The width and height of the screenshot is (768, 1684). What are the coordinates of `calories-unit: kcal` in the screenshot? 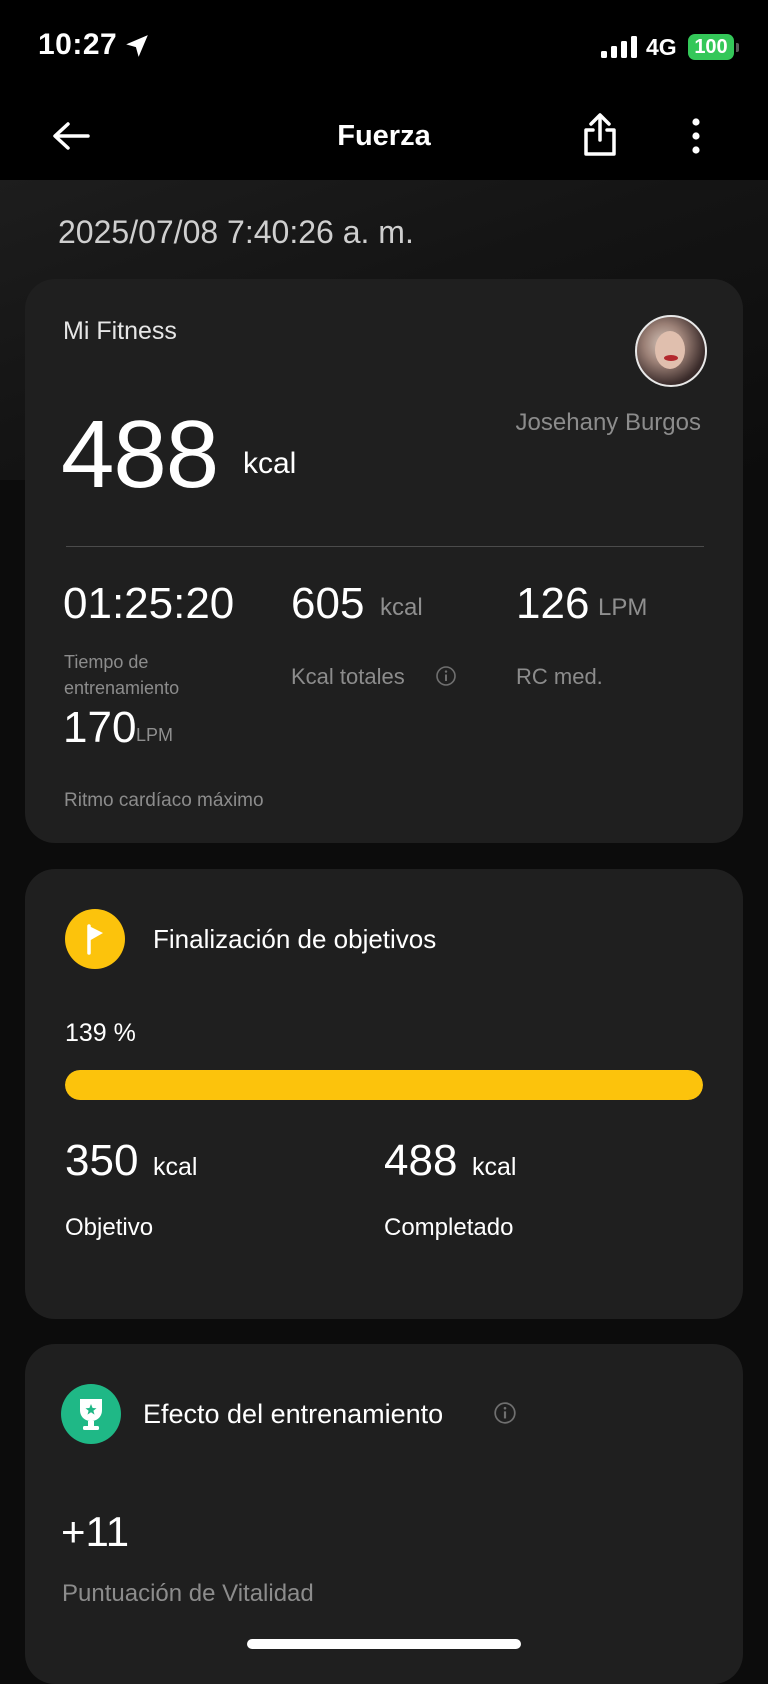 It's located at (270, 463).